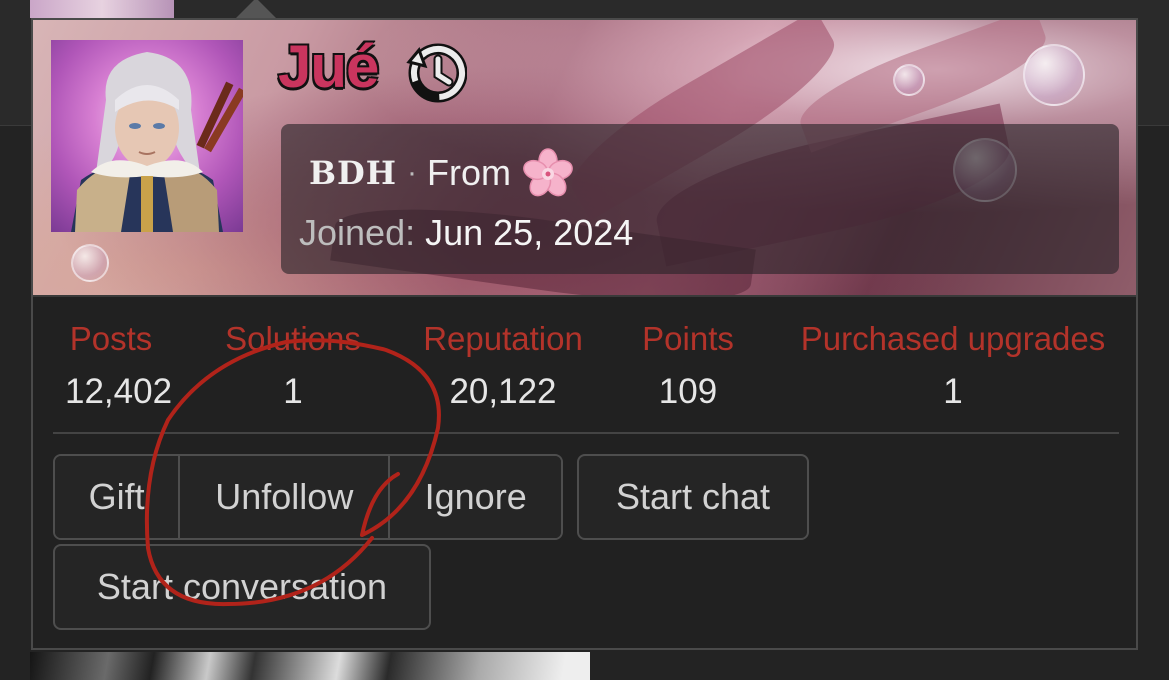  I want to click on stat-label: Reputation, so click(503, 338).